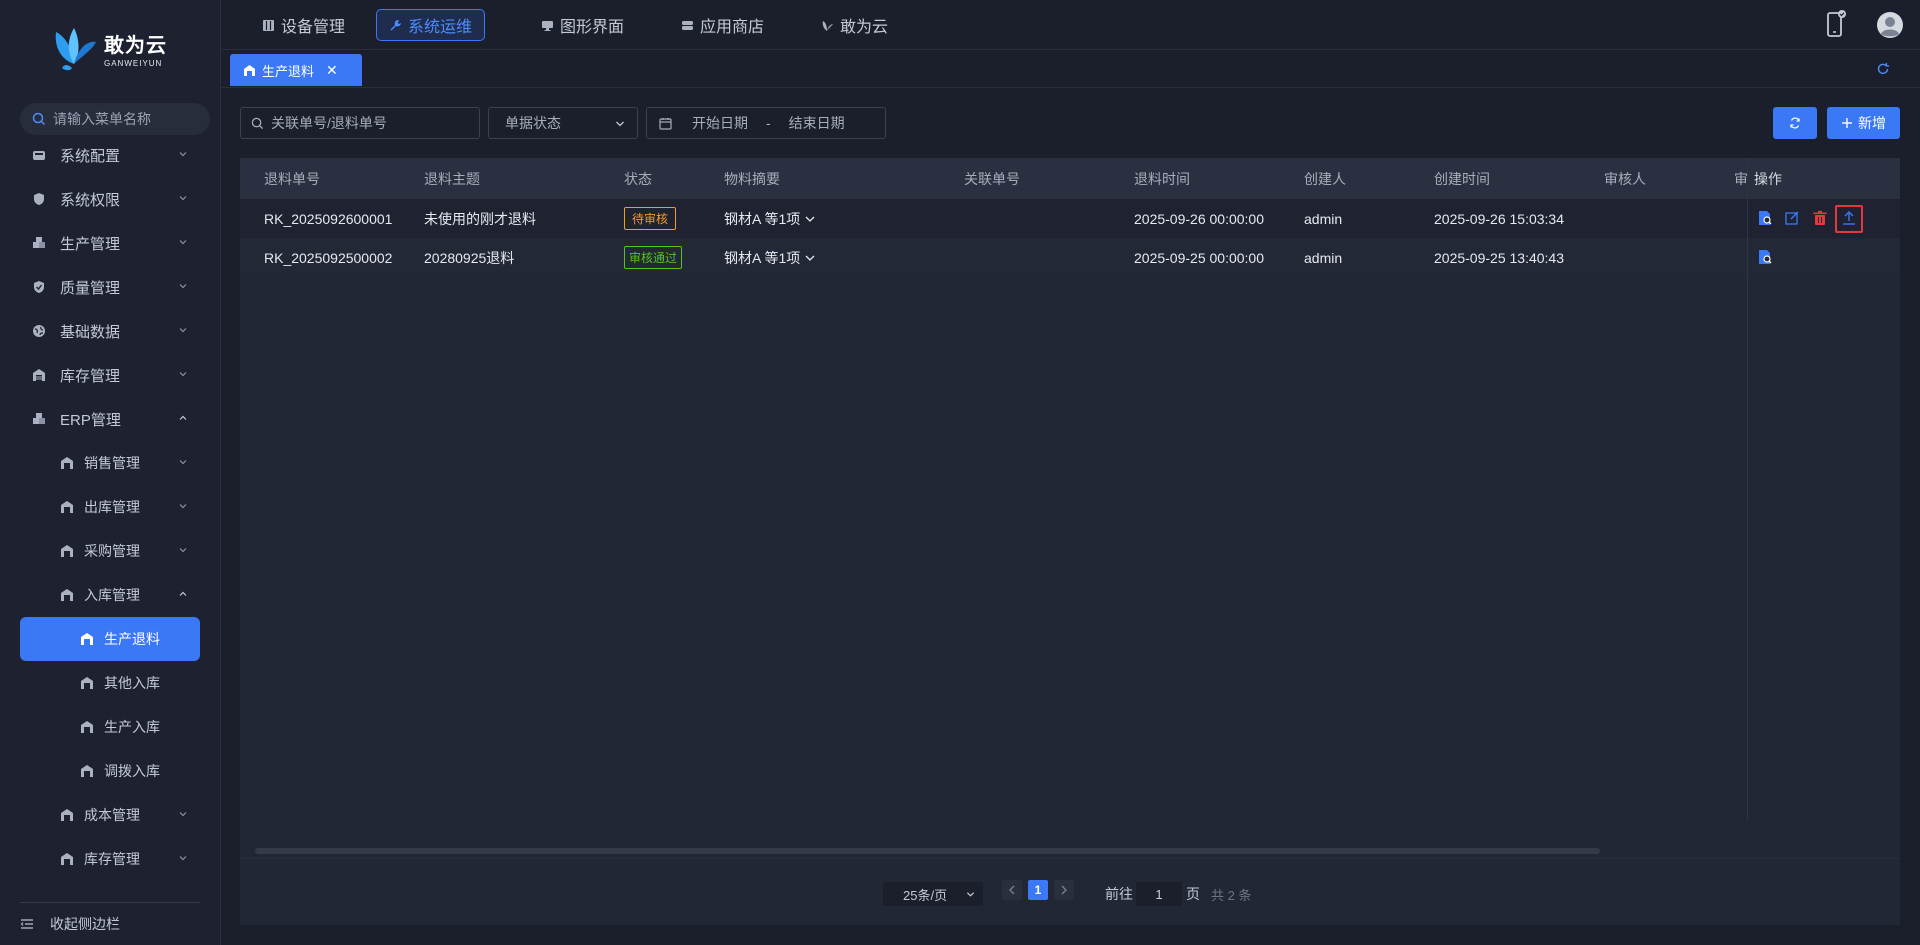 This screenshot has height=945, width=1920. I want to click on fixed-actions-column, so click(1823, 489).